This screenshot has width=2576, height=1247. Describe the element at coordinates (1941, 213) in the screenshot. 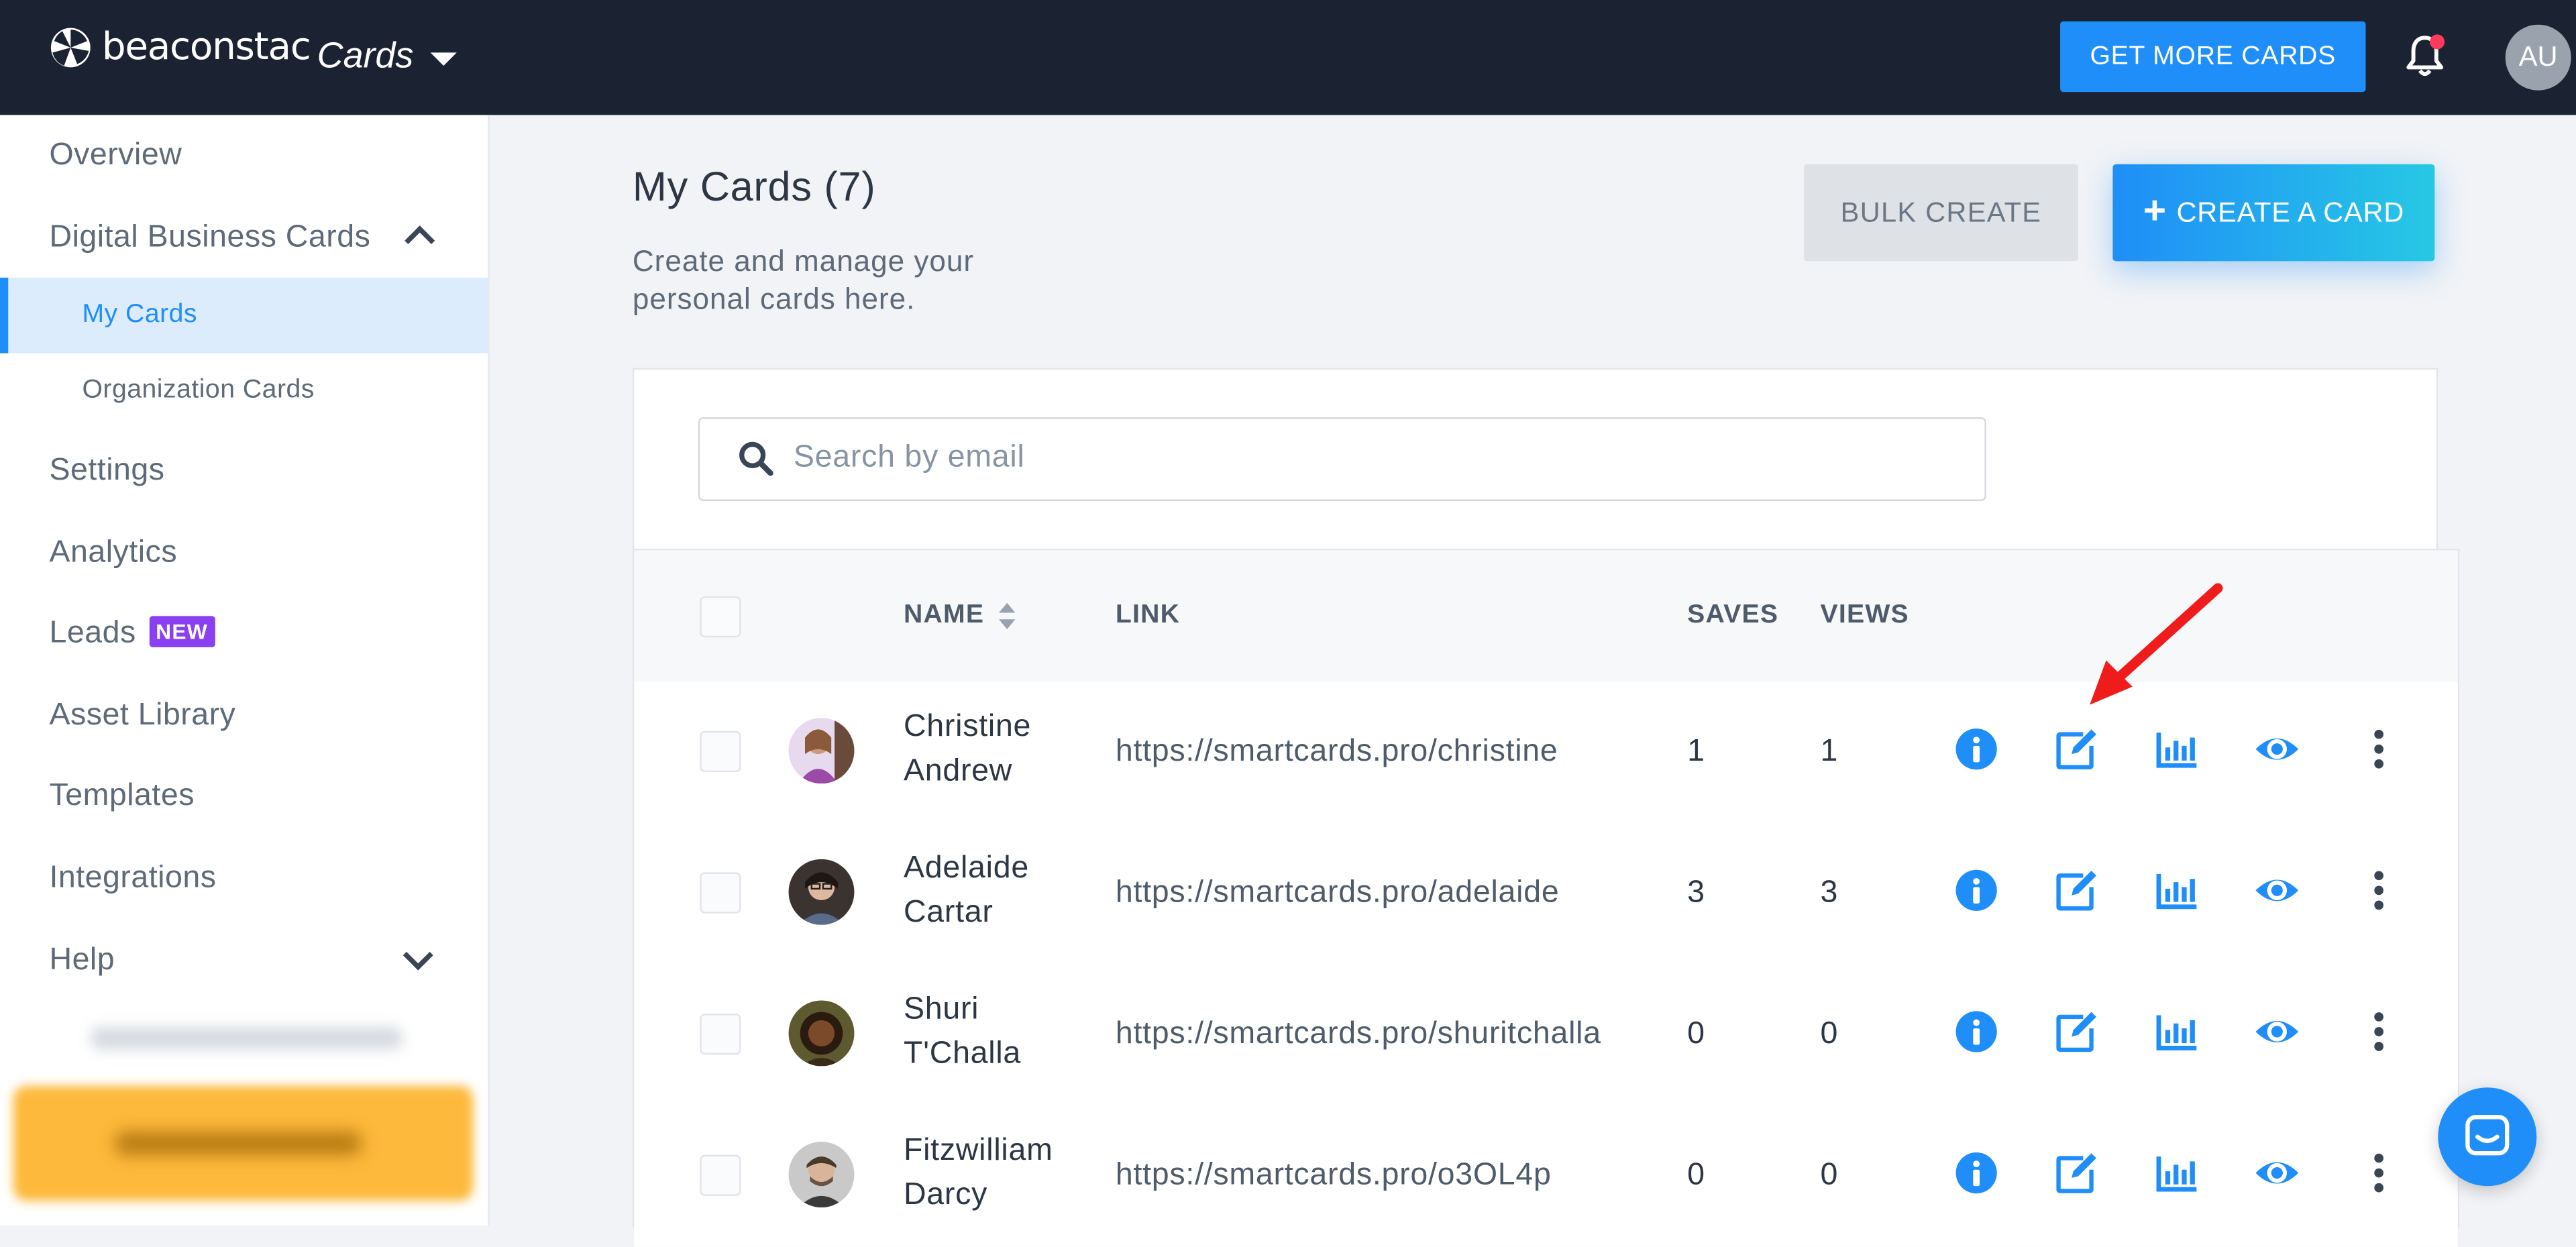

I see `bulk-create-button: BULK CREATE` at that location.